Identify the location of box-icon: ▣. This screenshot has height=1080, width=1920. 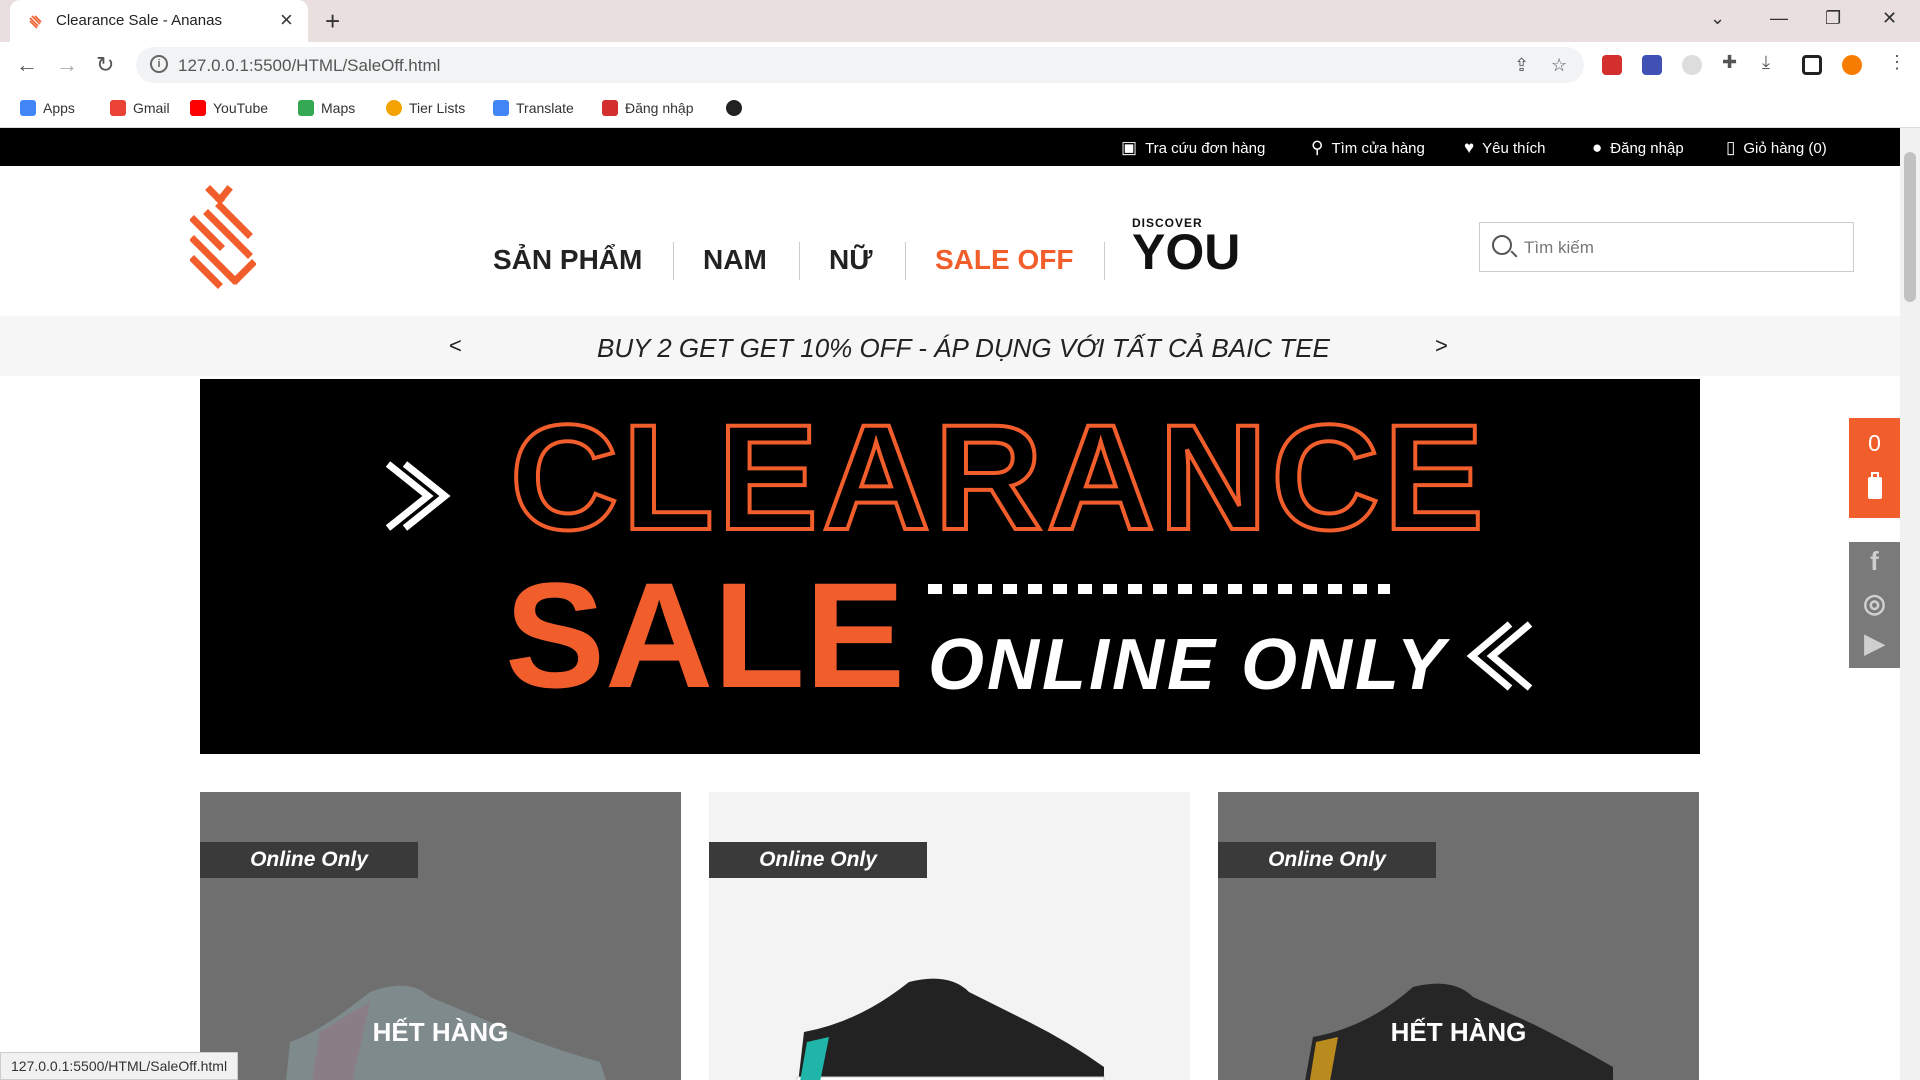
(1129, 147).